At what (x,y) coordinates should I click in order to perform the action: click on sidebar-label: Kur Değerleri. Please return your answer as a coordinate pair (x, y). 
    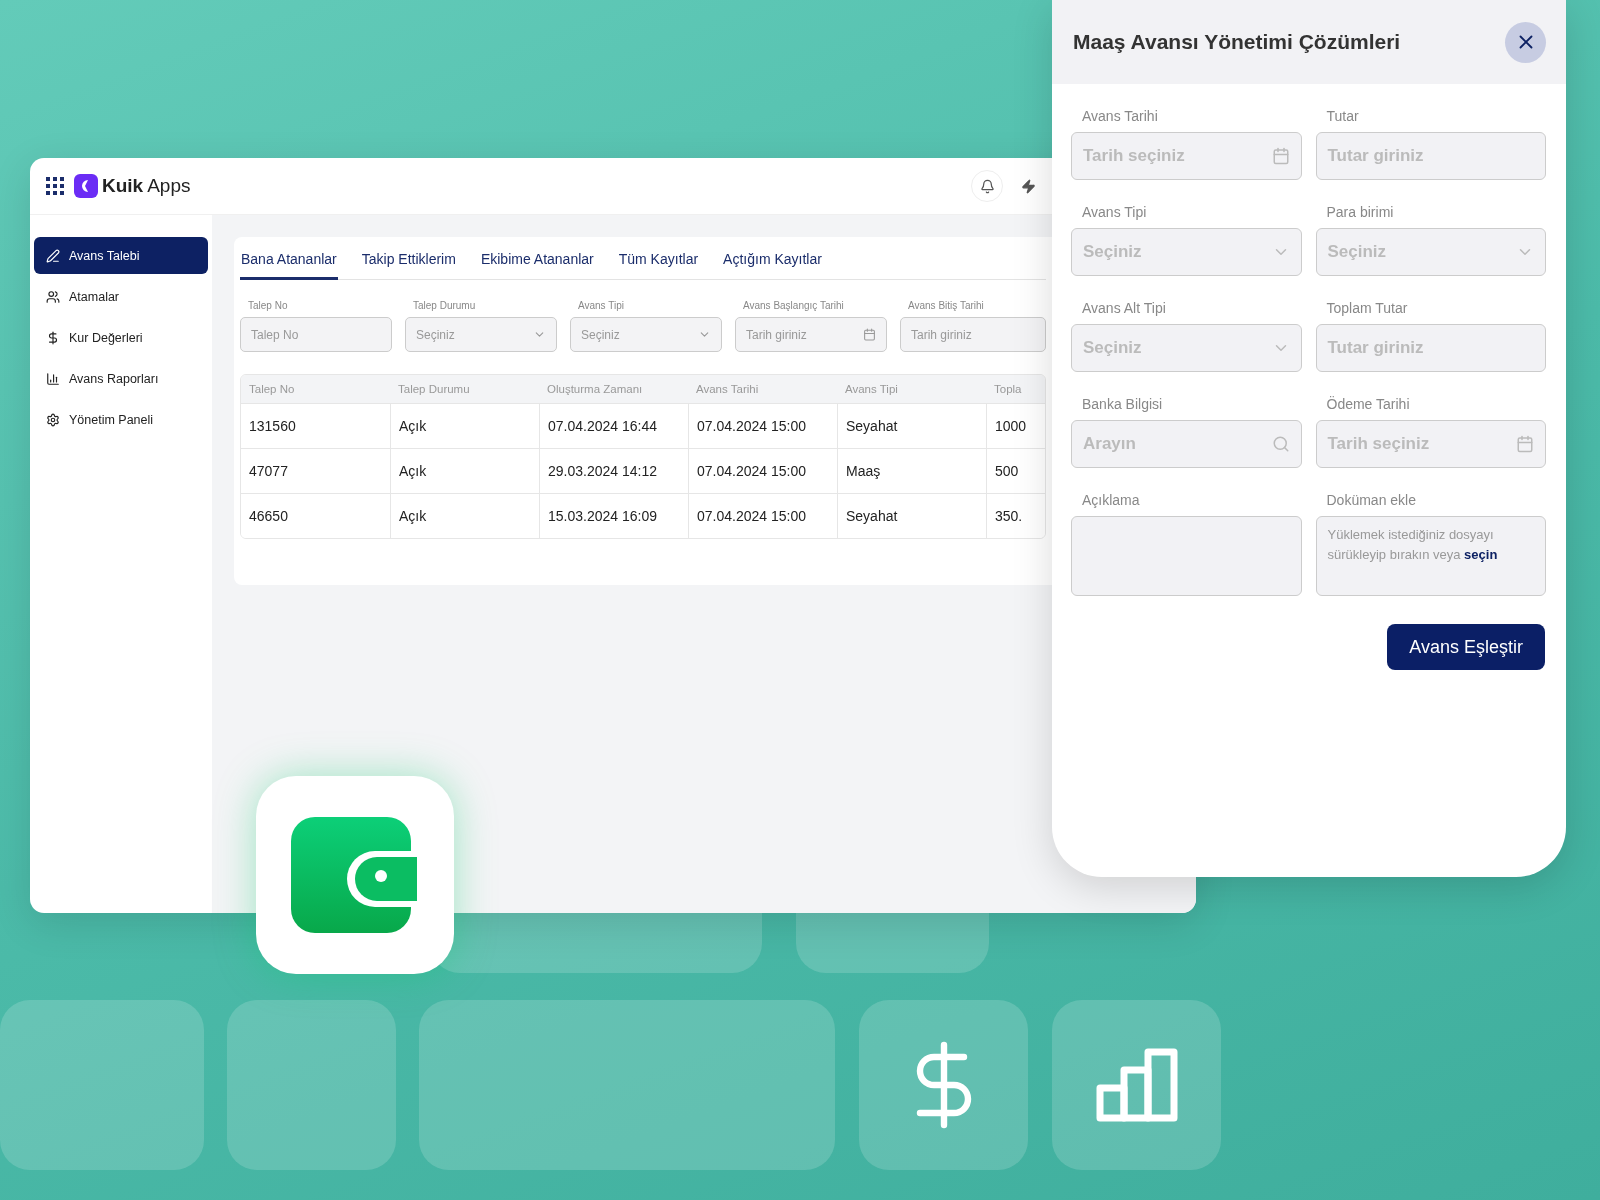
    Looking at the image, I should click on (106, 337).